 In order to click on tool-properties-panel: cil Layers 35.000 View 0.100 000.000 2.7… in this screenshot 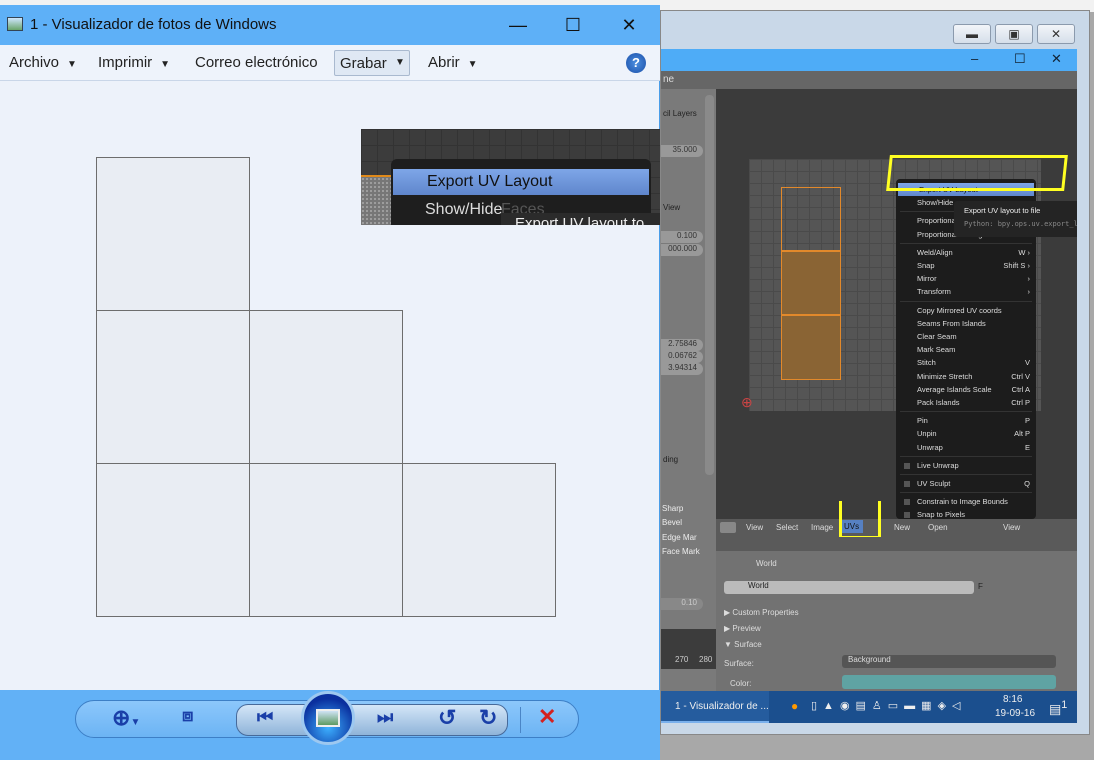, I will do `click(688, 390)`.